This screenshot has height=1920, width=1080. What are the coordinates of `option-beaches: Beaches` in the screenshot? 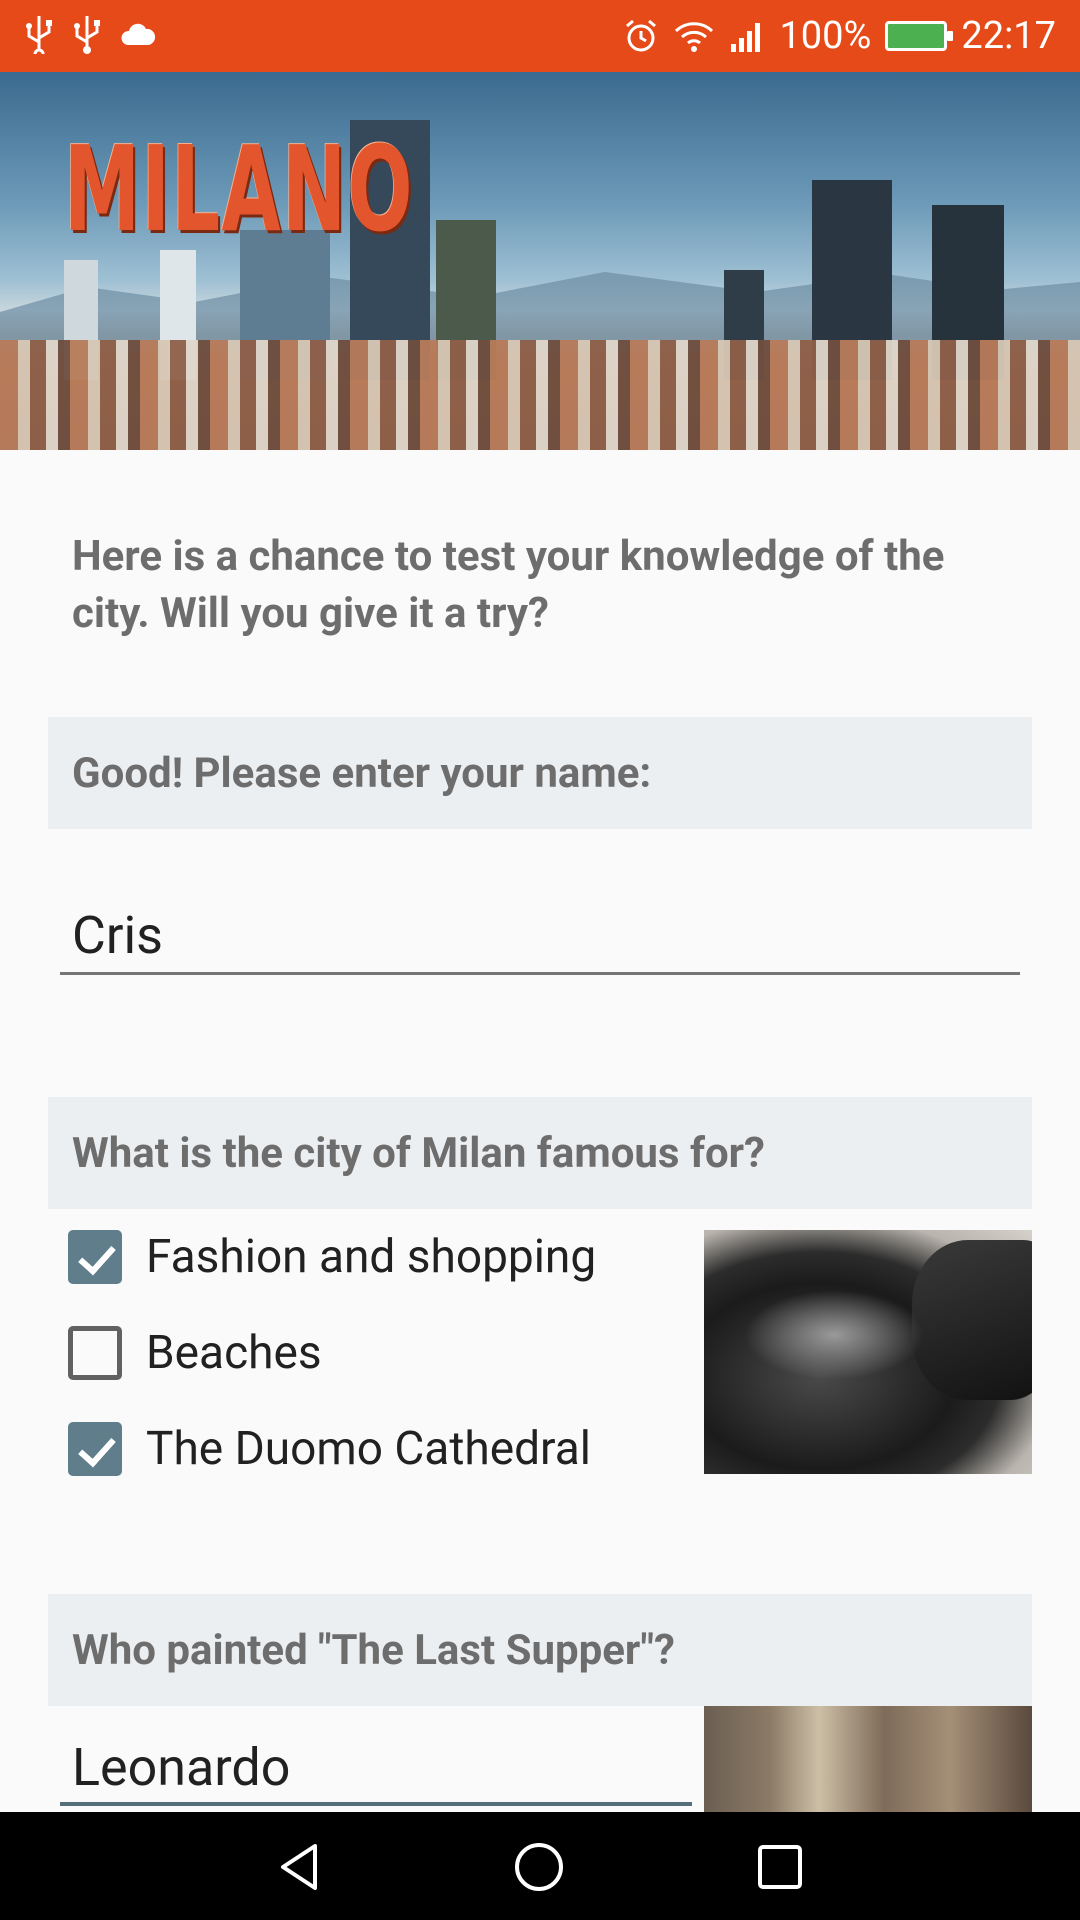 It's located at (195, 1353).